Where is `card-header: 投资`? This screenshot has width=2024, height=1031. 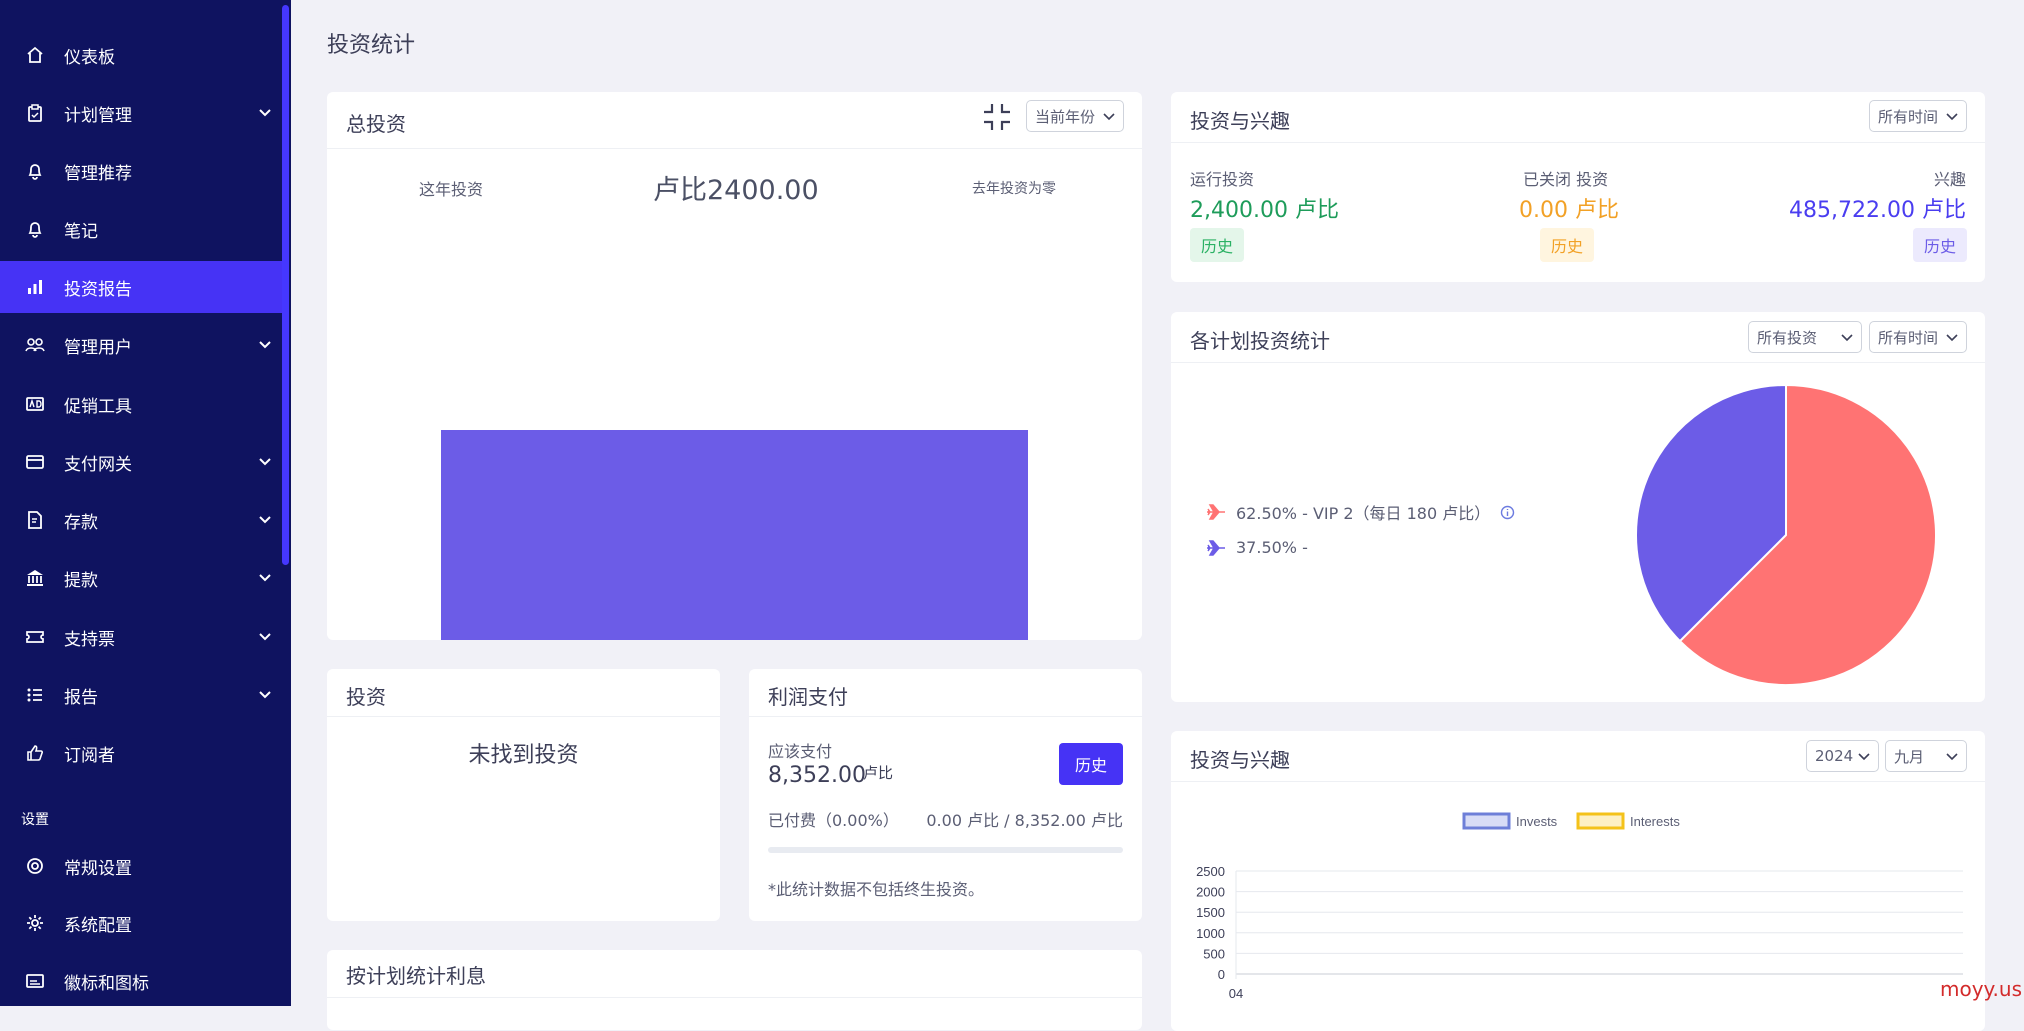
card-header: 投资 is located at coordinates (523, 693).